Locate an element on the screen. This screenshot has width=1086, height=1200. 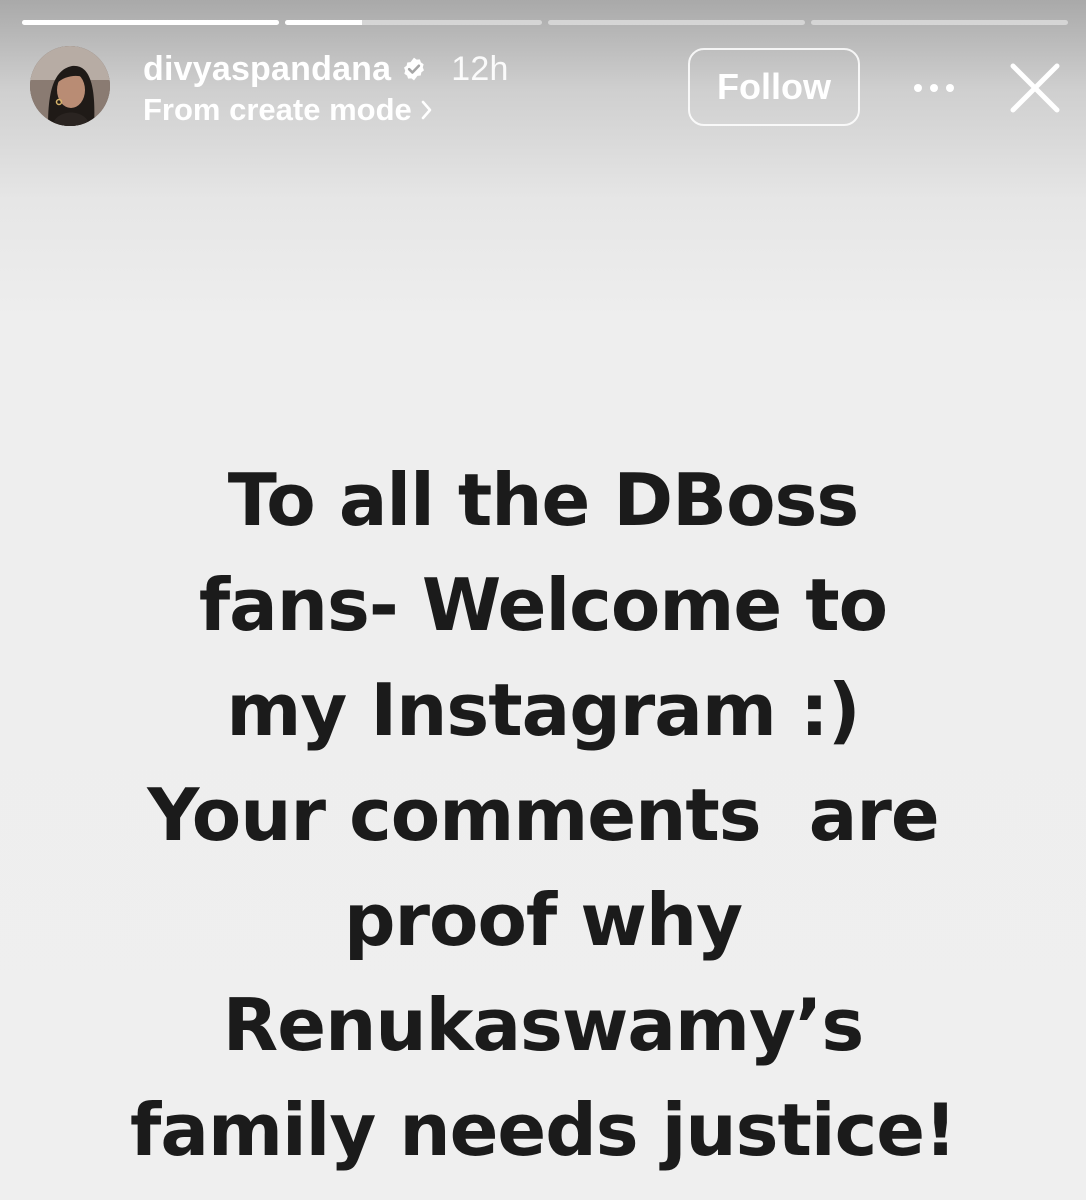
story-text-line: family needs justice! is located at coordinates (543, 1130).